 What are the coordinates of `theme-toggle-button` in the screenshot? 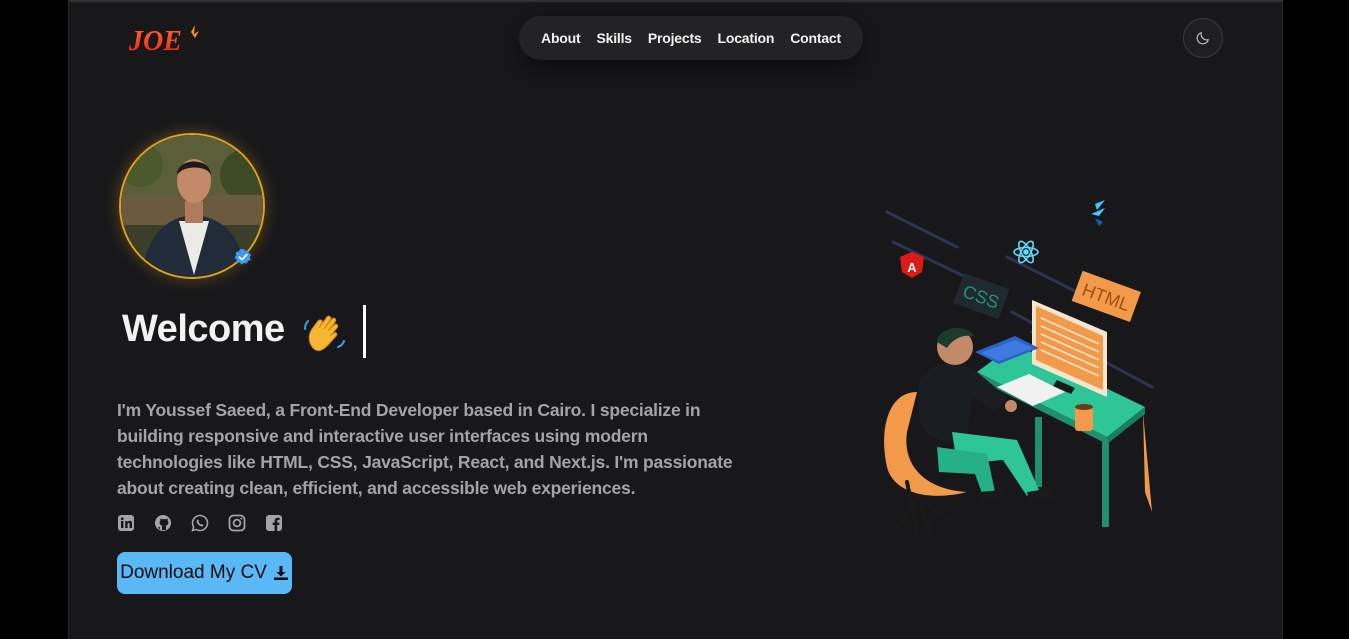 It's located at (1203, 38).